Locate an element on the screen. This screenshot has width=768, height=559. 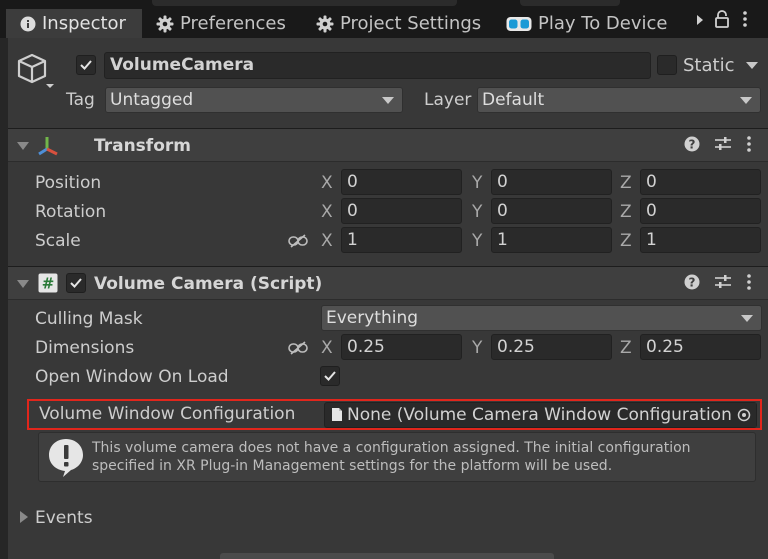
dimensions-z-input: 0.25 is located at coordinates (700, 347).